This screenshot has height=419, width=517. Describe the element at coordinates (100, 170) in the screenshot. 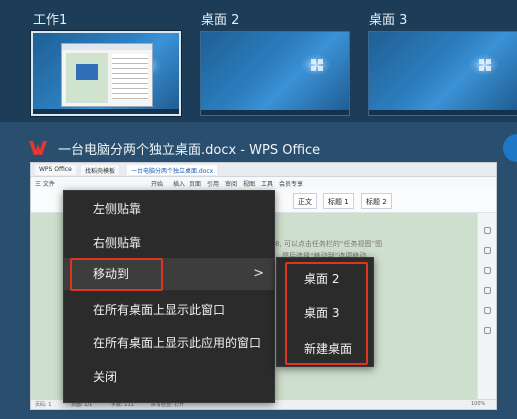

I see `preview-tab: 找稻壳模板` at that location.